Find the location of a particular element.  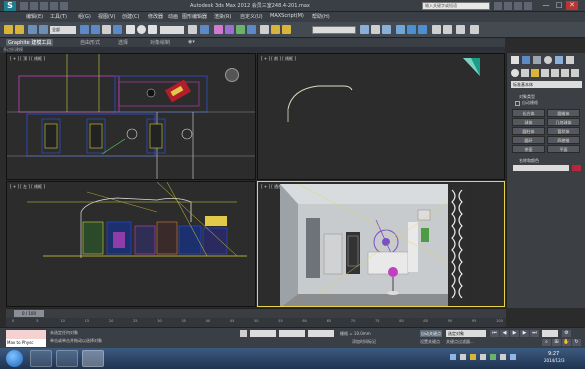

rotate-icon is located at coordinates (141, 29).